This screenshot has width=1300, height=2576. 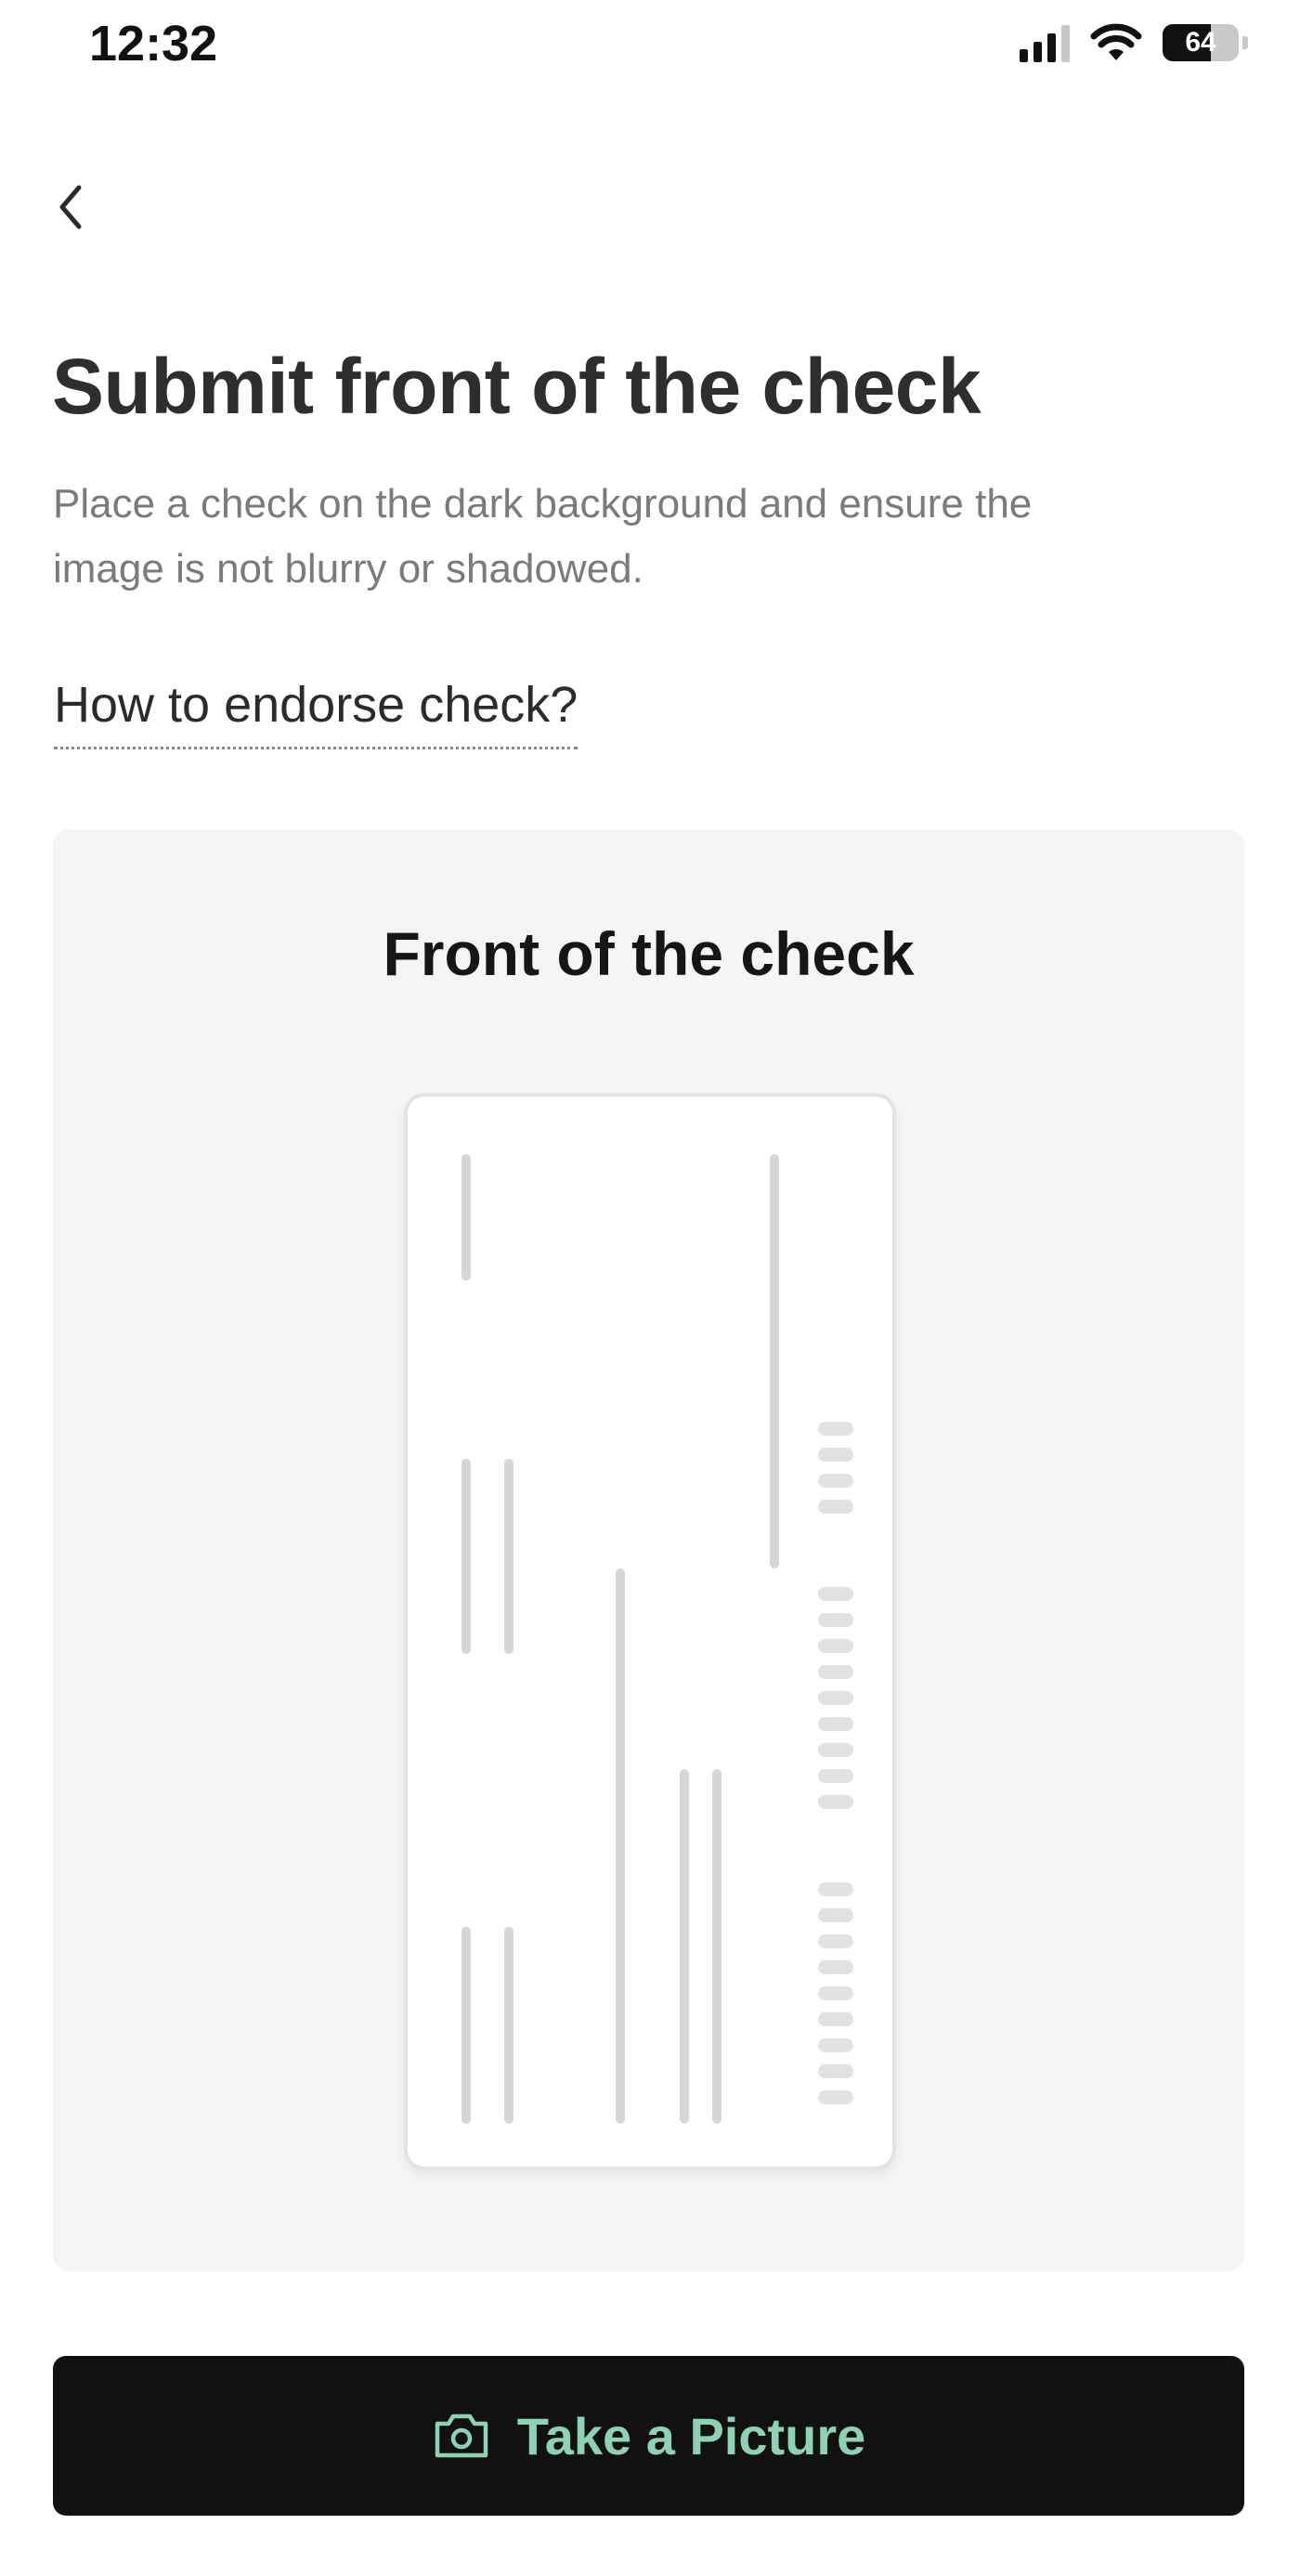 What do you see at coordinates (316, 712) in the screenshot?
I see `how-to-endorse-link: How to endorse check?` at bounding box center [316, 712].